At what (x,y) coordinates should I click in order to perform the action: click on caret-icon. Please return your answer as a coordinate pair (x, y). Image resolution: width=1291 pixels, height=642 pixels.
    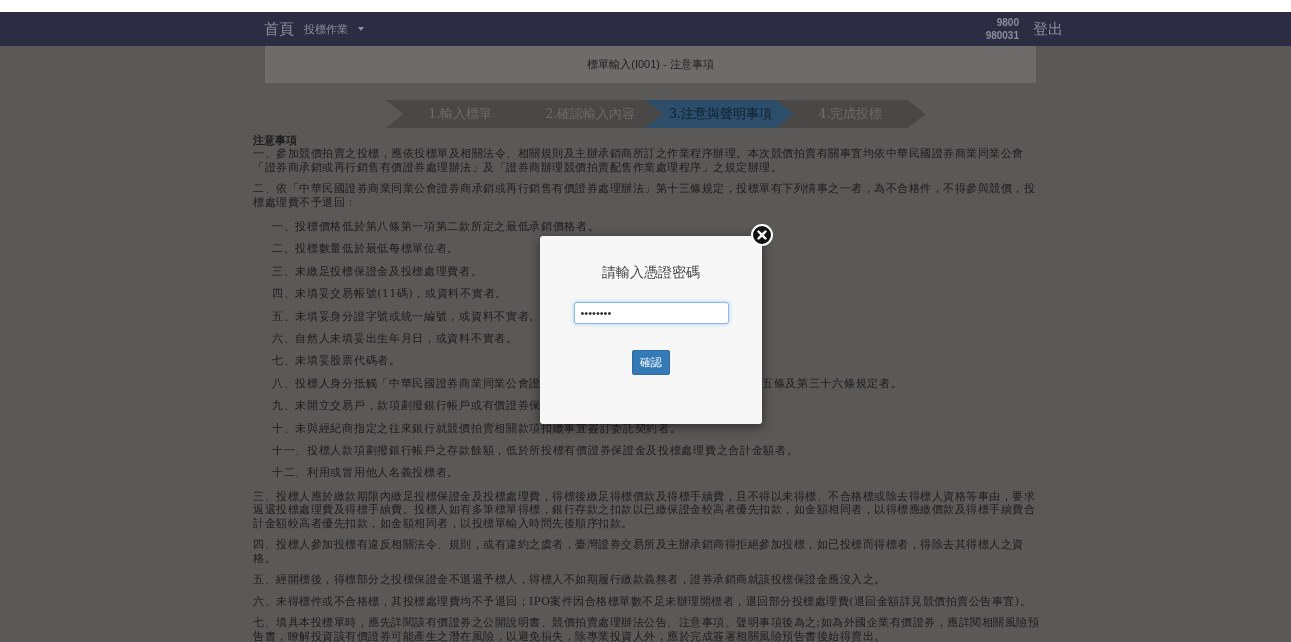
    Looking at the image, I should click on (361, 29).